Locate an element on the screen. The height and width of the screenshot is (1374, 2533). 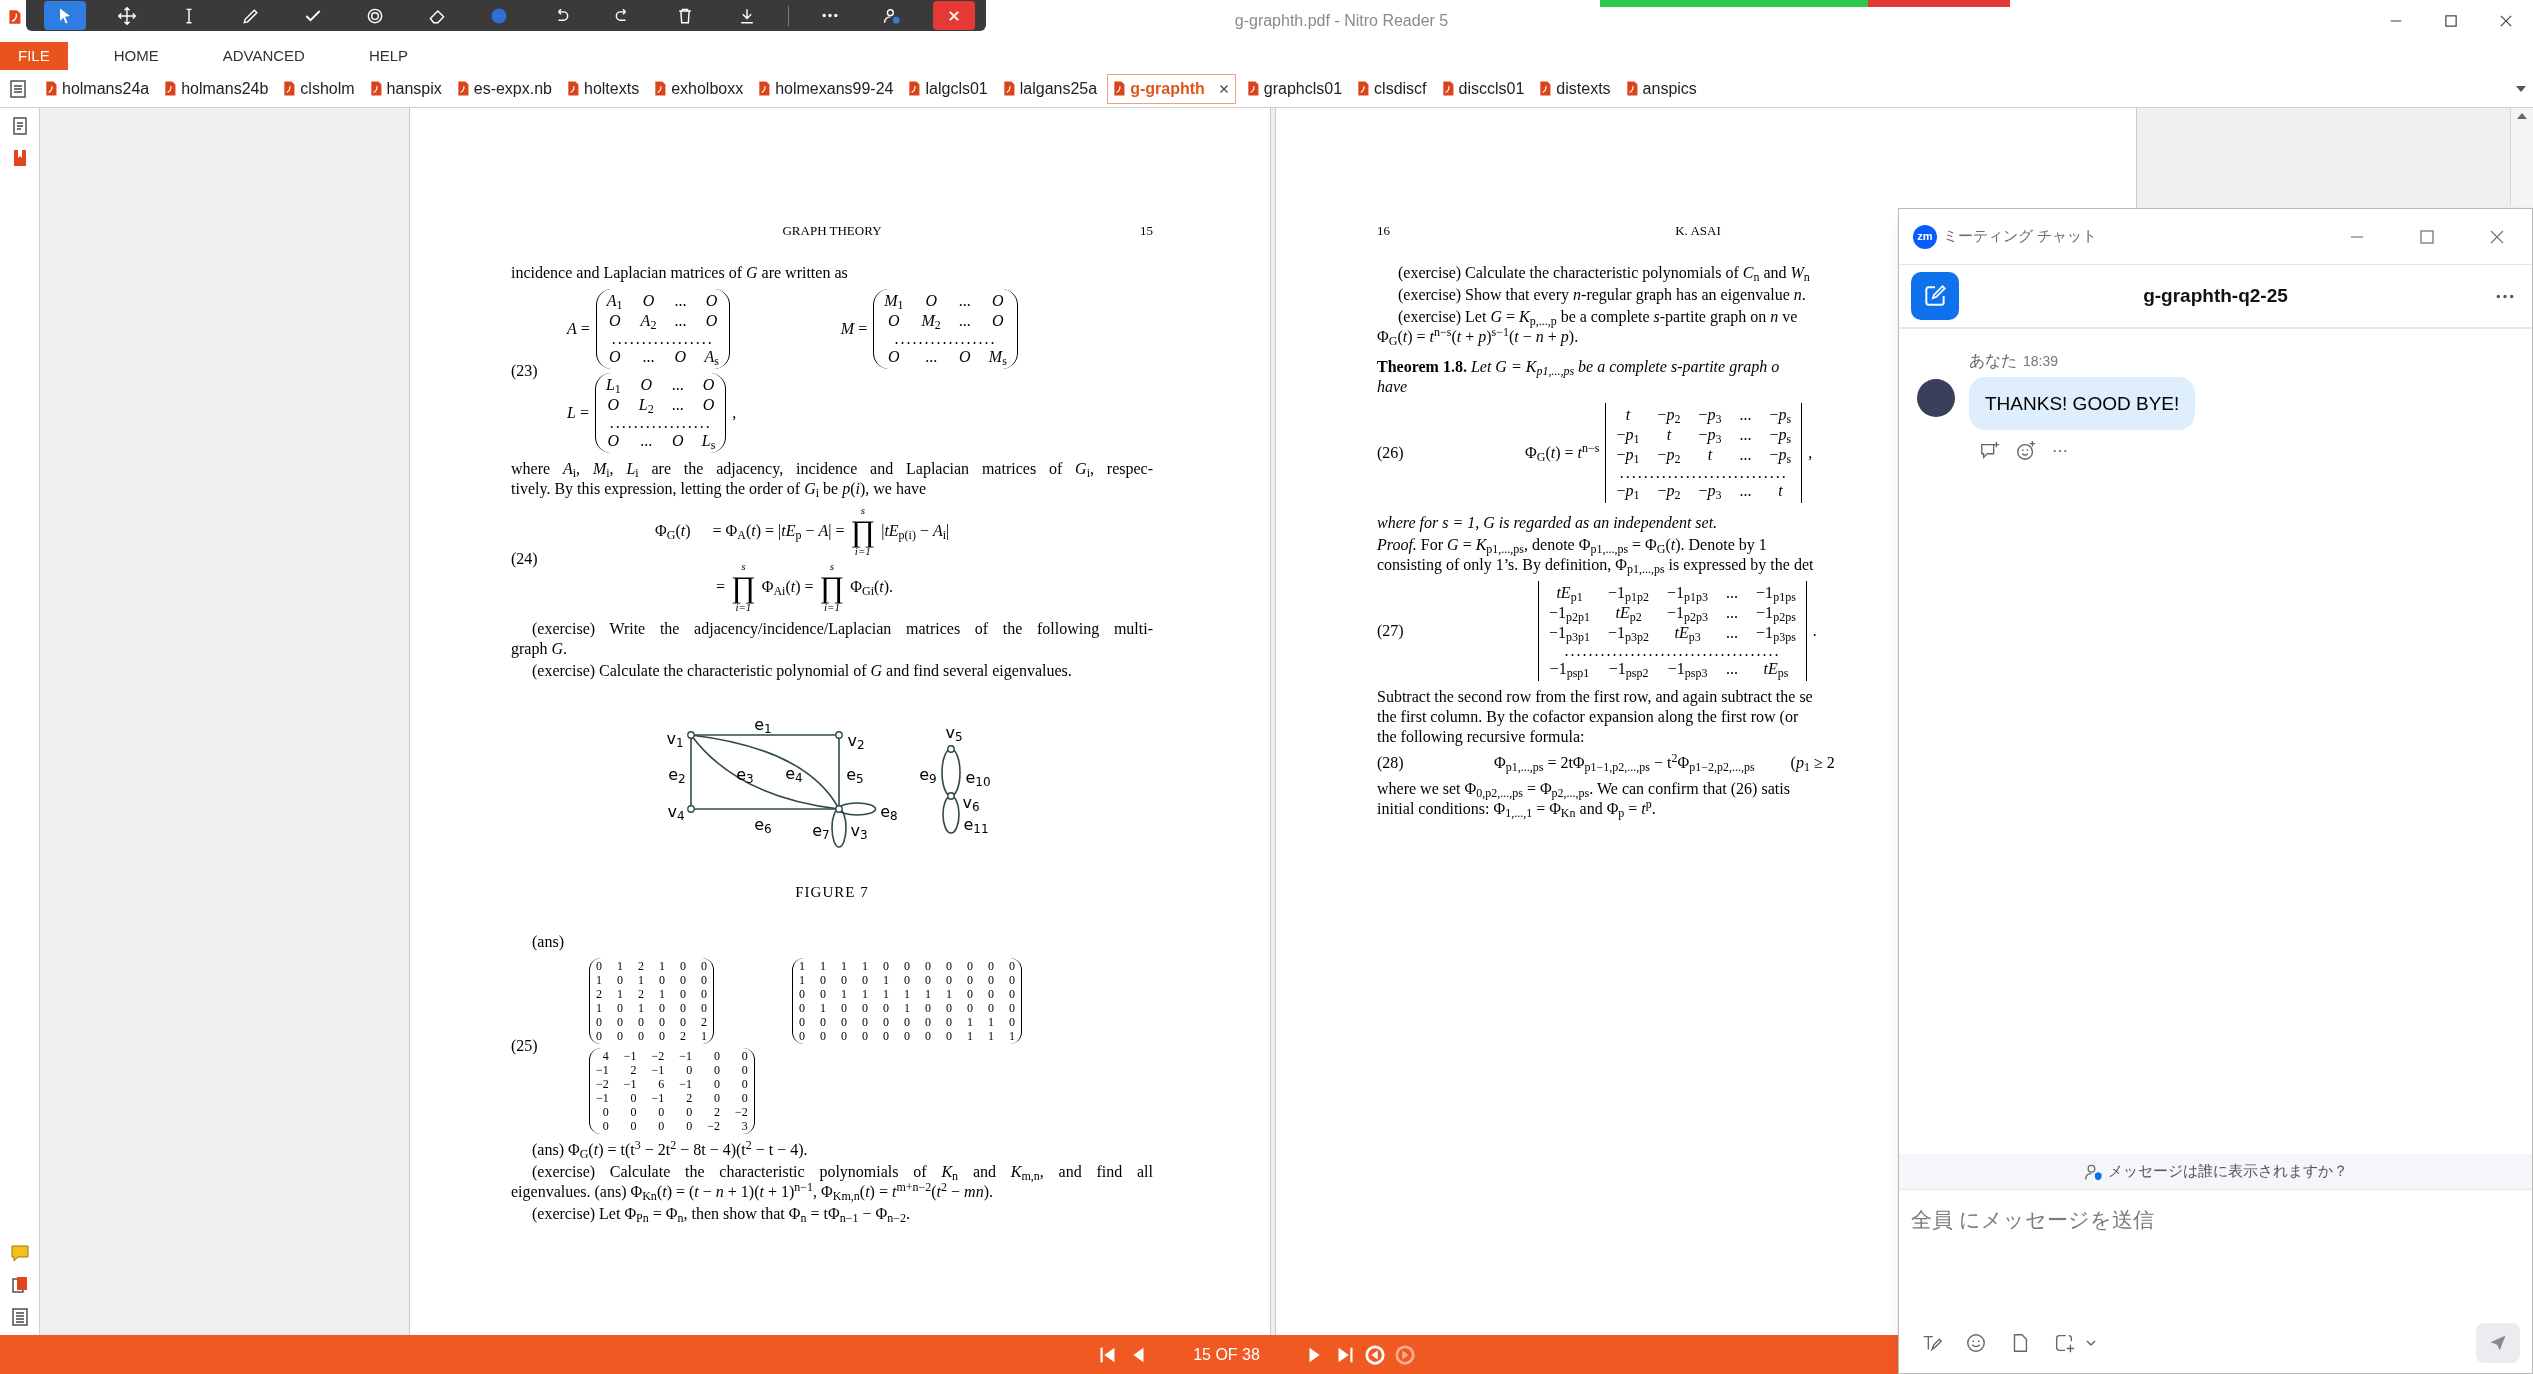
attachment-icon is located at coordinates (19, 1285).